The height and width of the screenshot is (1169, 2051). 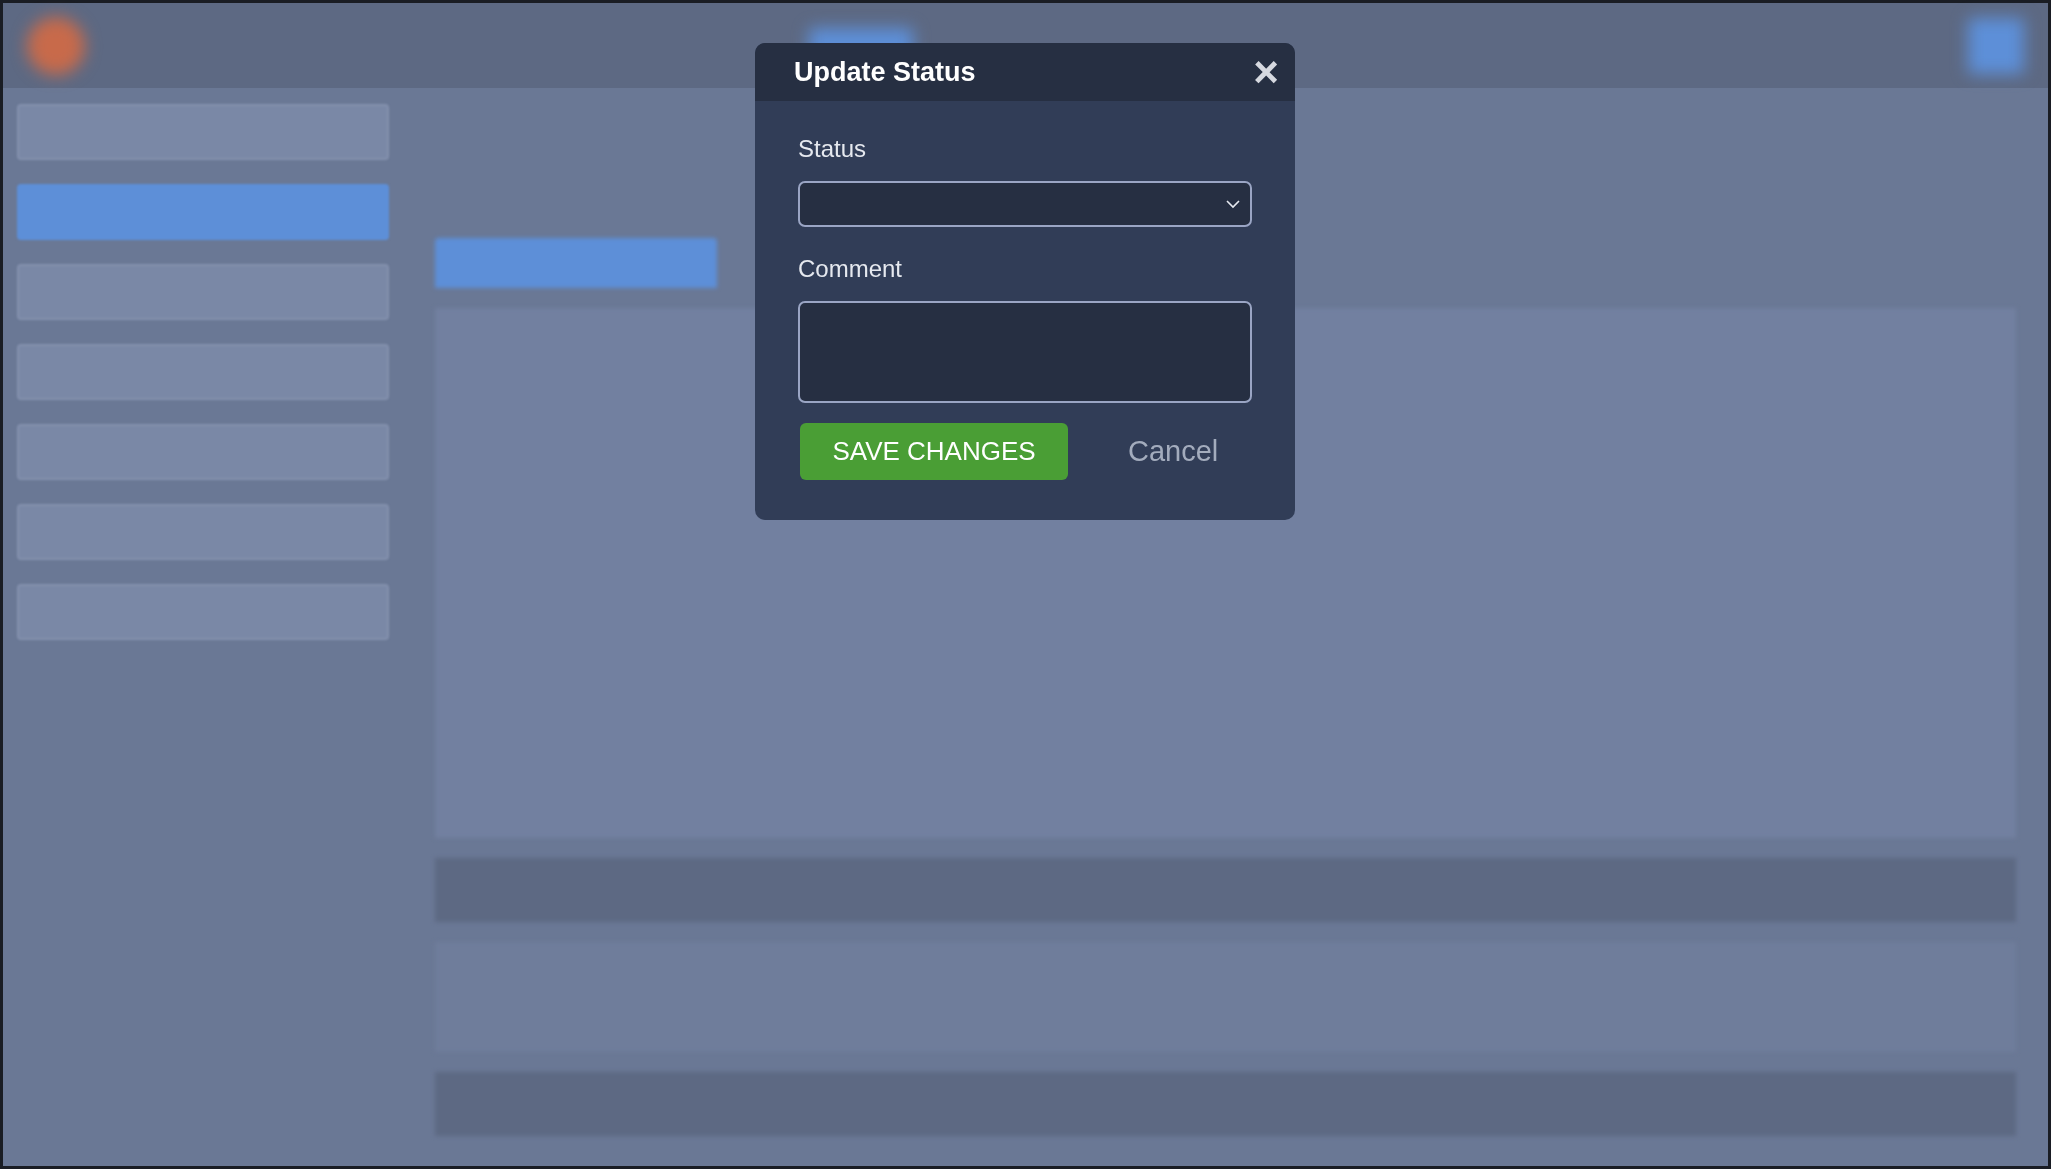 What do you see at coordinates (1996, 45) in the screenshot?
I see `blurred-user-avatar` at bounding box center [1996, 45].